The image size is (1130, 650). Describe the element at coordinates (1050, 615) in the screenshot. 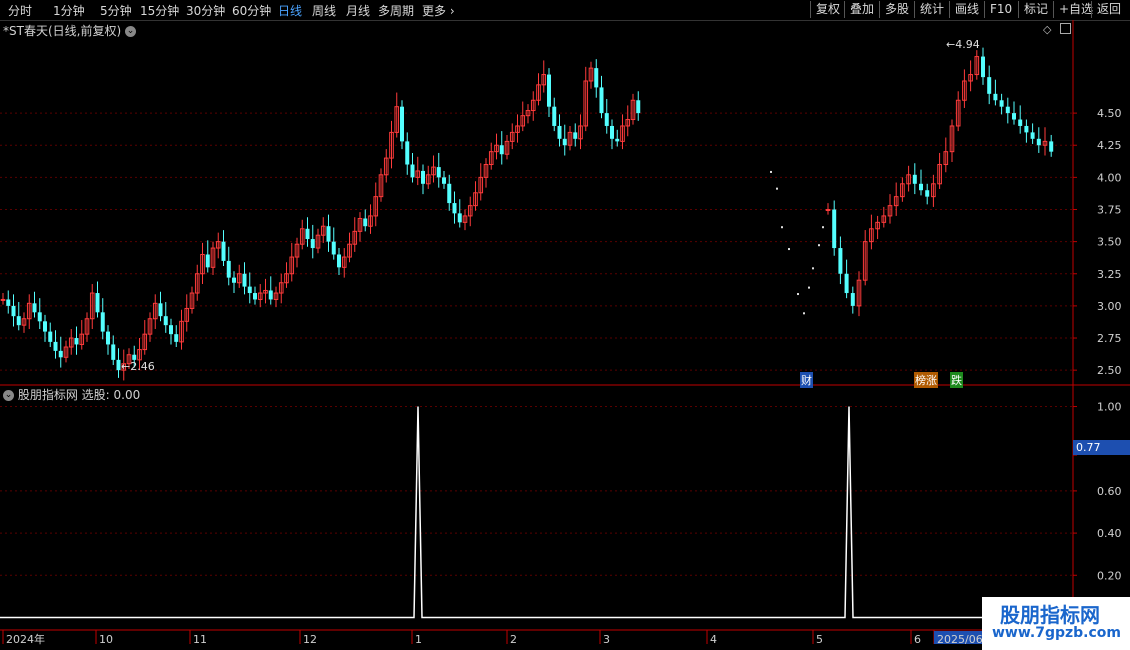

I see `watermark-title: 股朋指标网` at that location.